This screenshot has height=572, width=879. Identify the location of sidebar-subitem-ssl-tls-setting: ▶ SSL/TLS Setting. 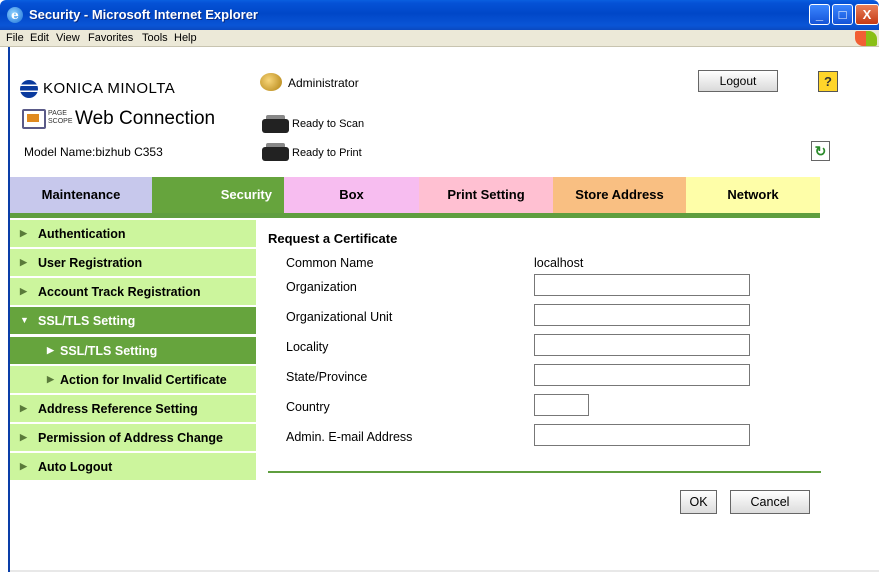
(133, 351).